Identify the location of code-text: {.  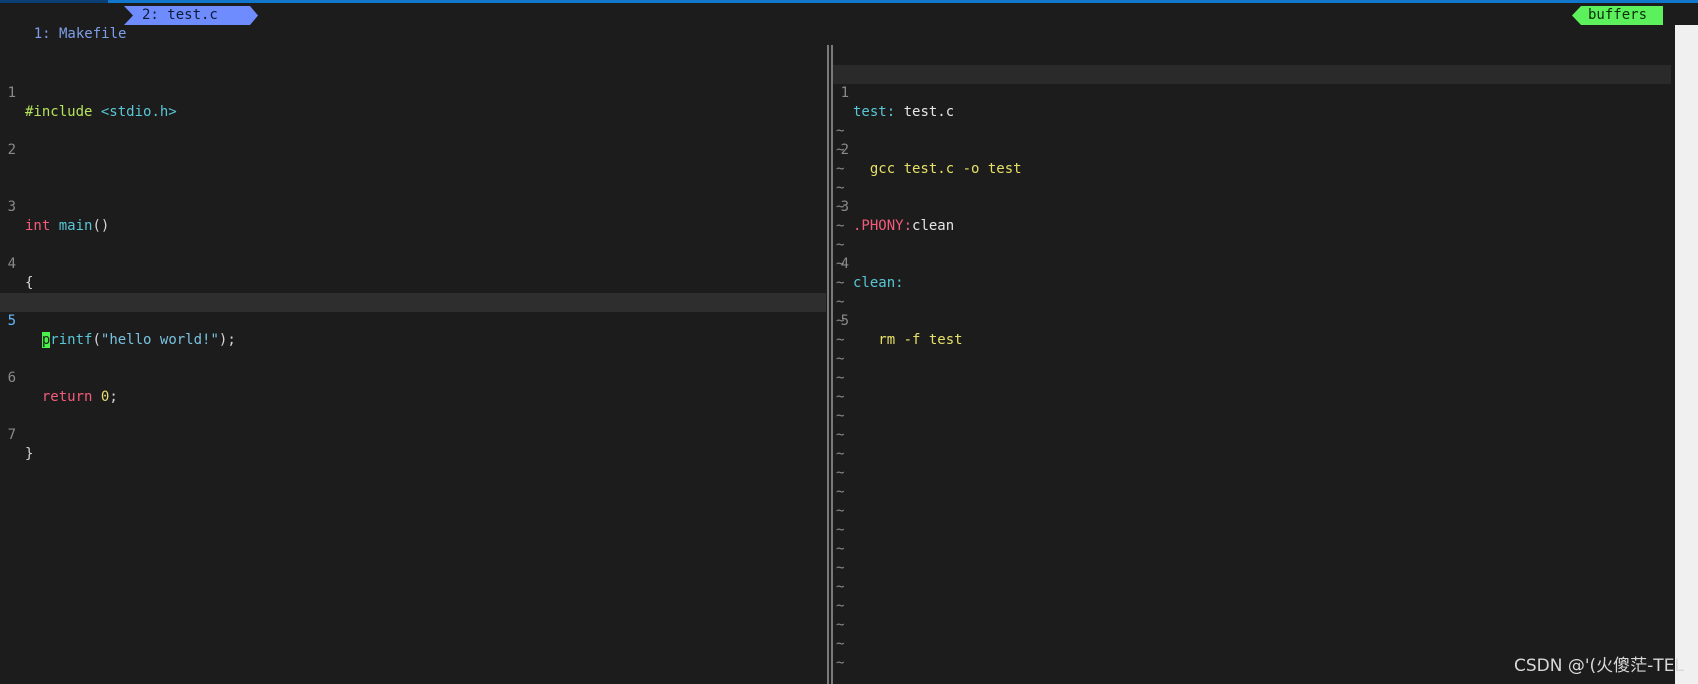
(29, 283).